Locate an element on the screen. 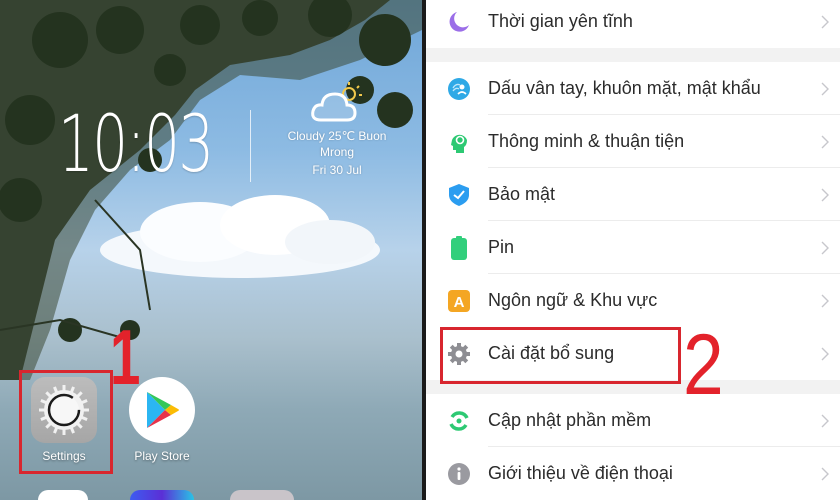 The width and height of the screenshot is (840, 500). cloudy-sun-icon is located at coordinates (336, 102).